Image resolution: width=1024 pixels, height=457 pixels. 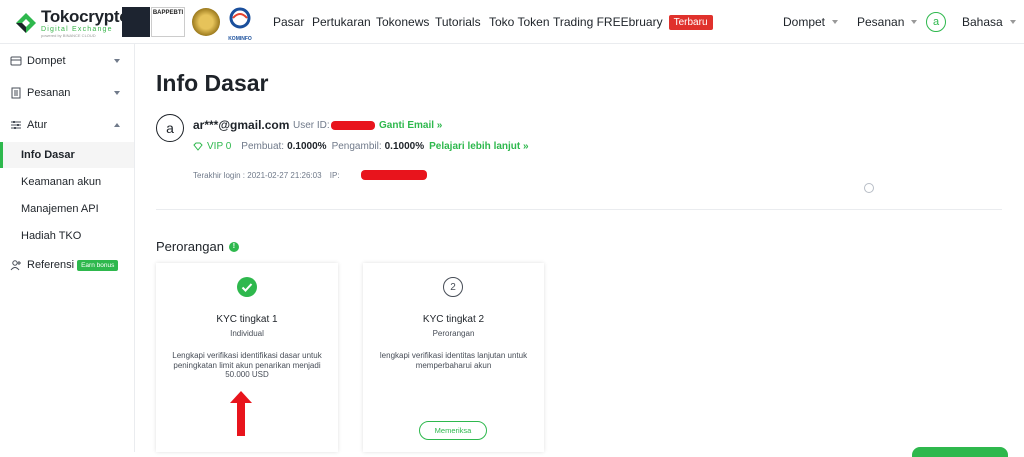 I want to click on sidebar-item-hadiah-tko: Hadiah TKO, so click(x=67, y=236).